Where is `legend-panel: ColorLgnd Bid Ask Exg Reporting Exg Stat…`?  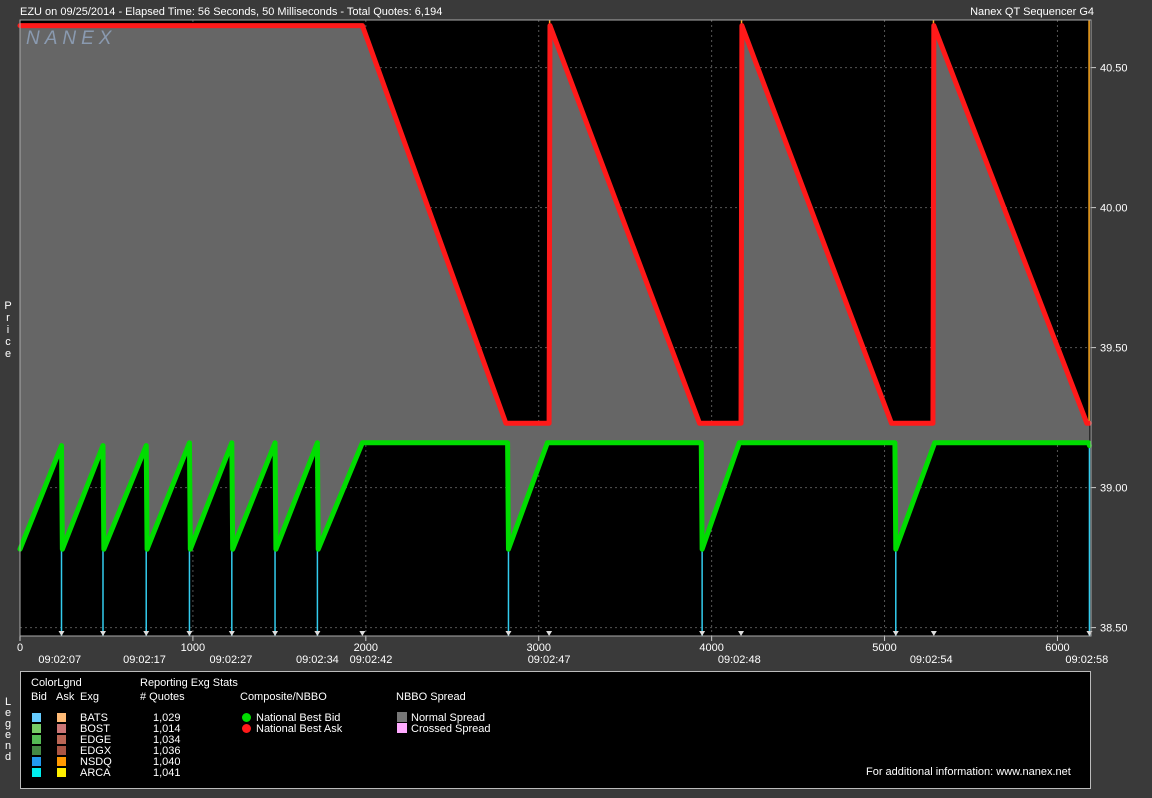 legend-panel: ColorLgnd Bid Ask Exg Reporting Exg Stat… is located at coordinates (555, 730).